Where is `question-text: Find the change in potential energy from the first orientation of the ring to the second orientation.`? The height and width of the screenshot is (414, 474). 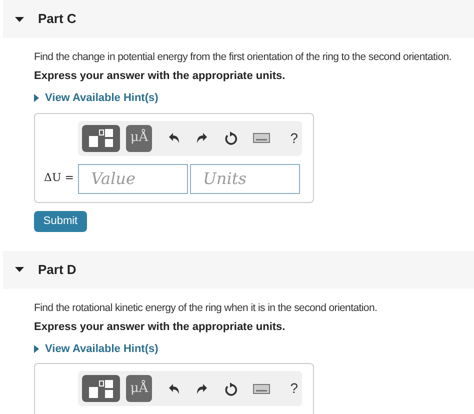 question-text: Find the change in potential energy from the first orientation of the ring to the second orientation. is located at coordinates (243, 57).